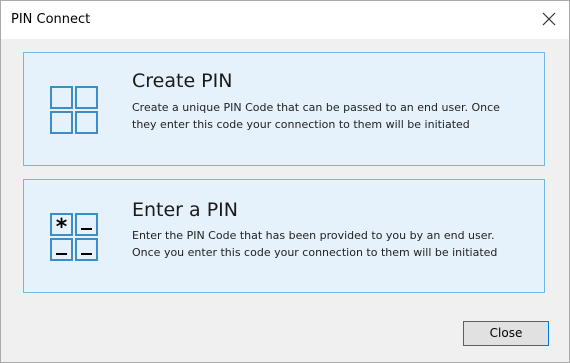  What do you see at coordinates (185, 210) in the screenshot?
I see `enter-pin-title: Enter a PIN` at bounding box center [185, 210].